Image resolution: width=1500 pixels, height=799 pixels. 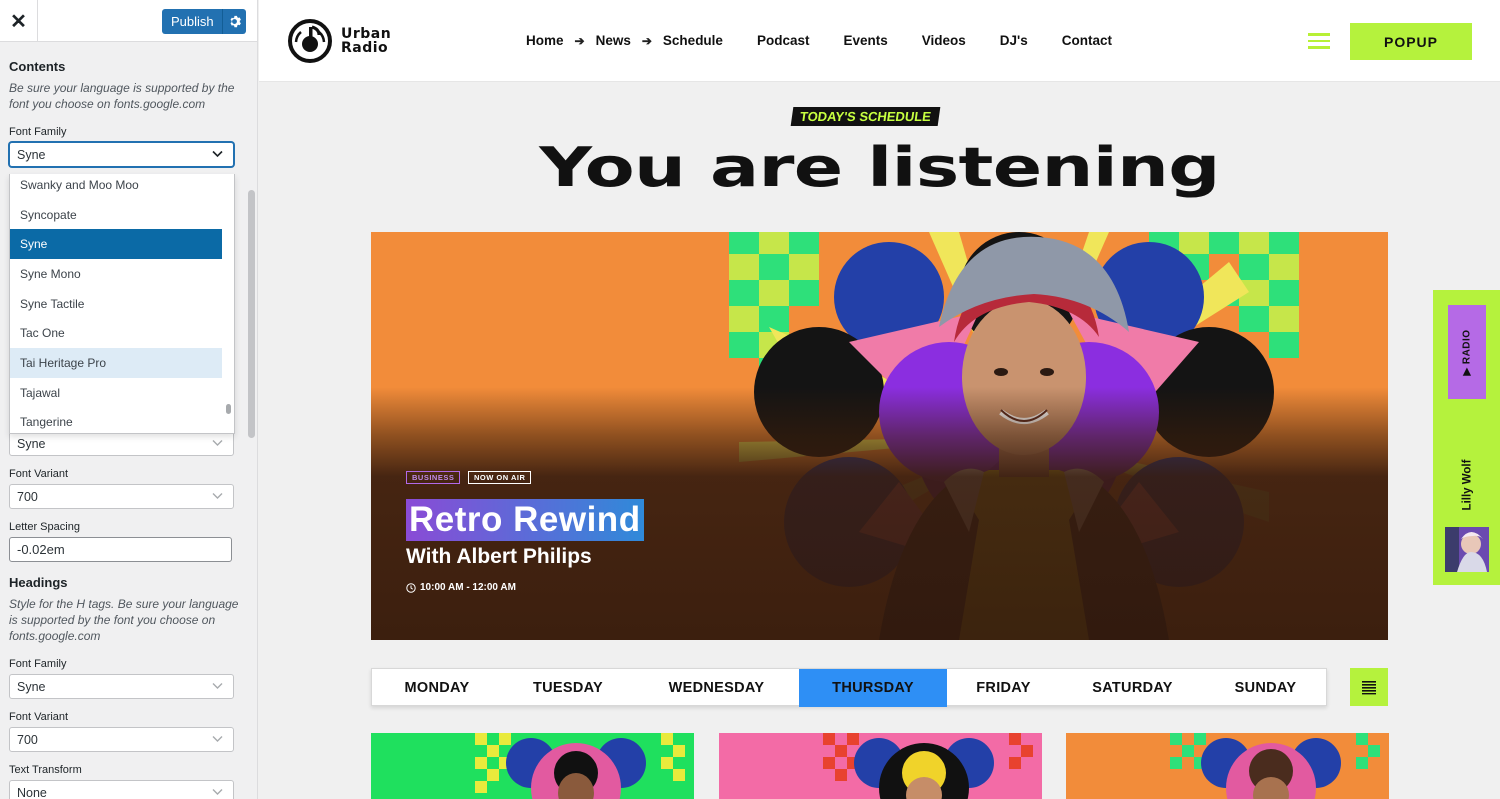 I want to click on radio-play-button: ▶ RADIO, so click(x=1467, y=352).